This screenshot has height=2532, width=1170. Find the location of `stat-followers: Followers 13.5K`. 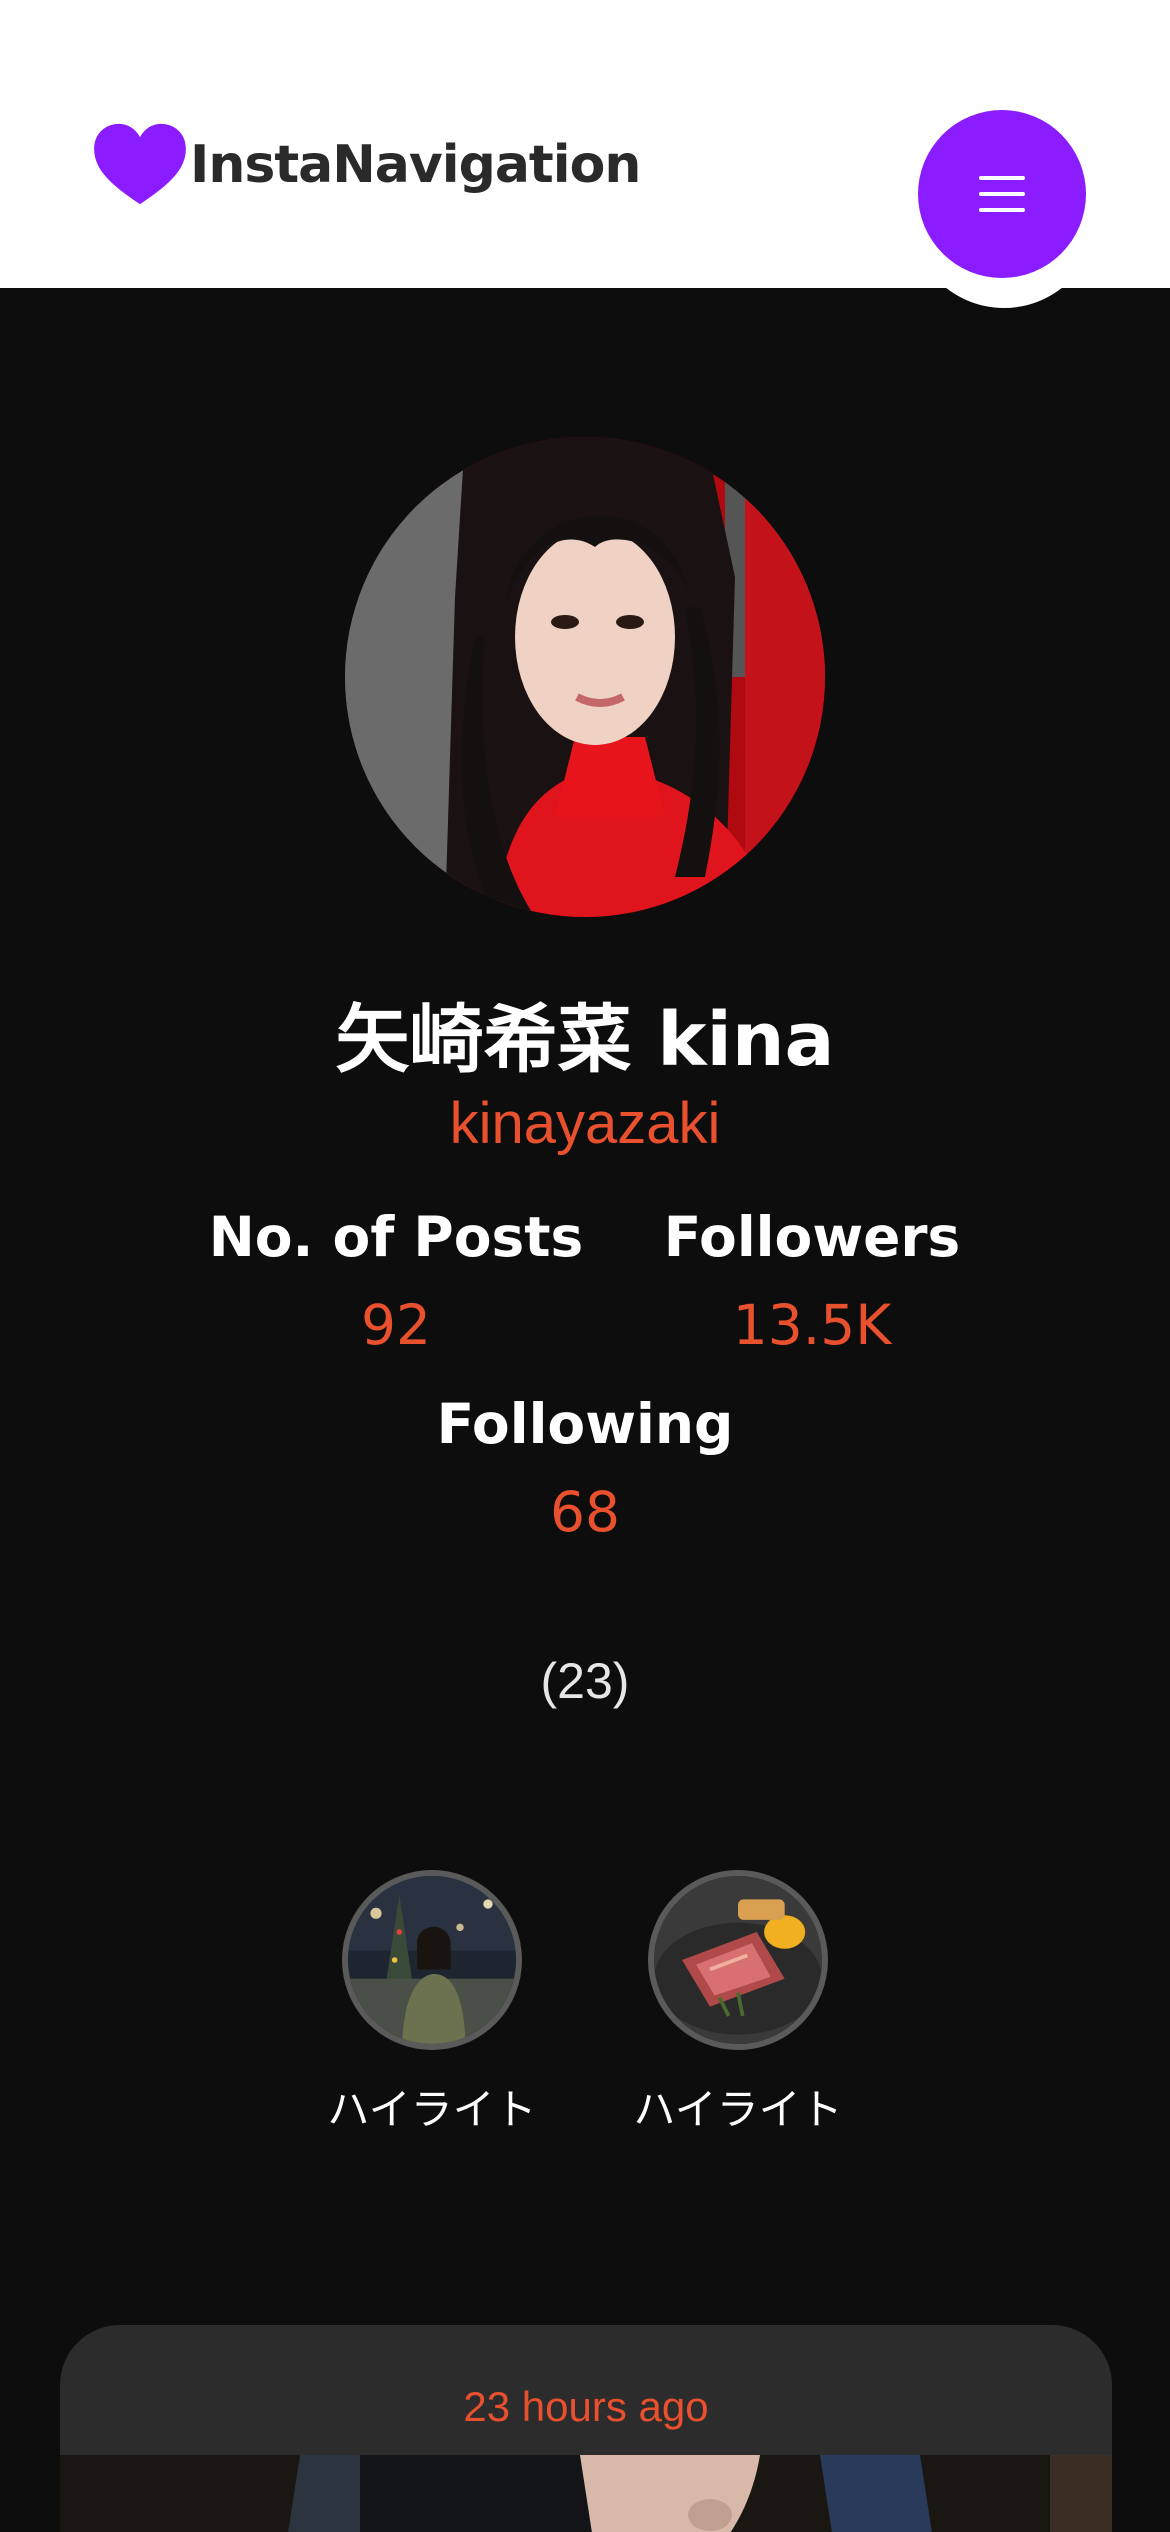

stat-followers: Followers 13.5K is located at coordinates (812, 1281).